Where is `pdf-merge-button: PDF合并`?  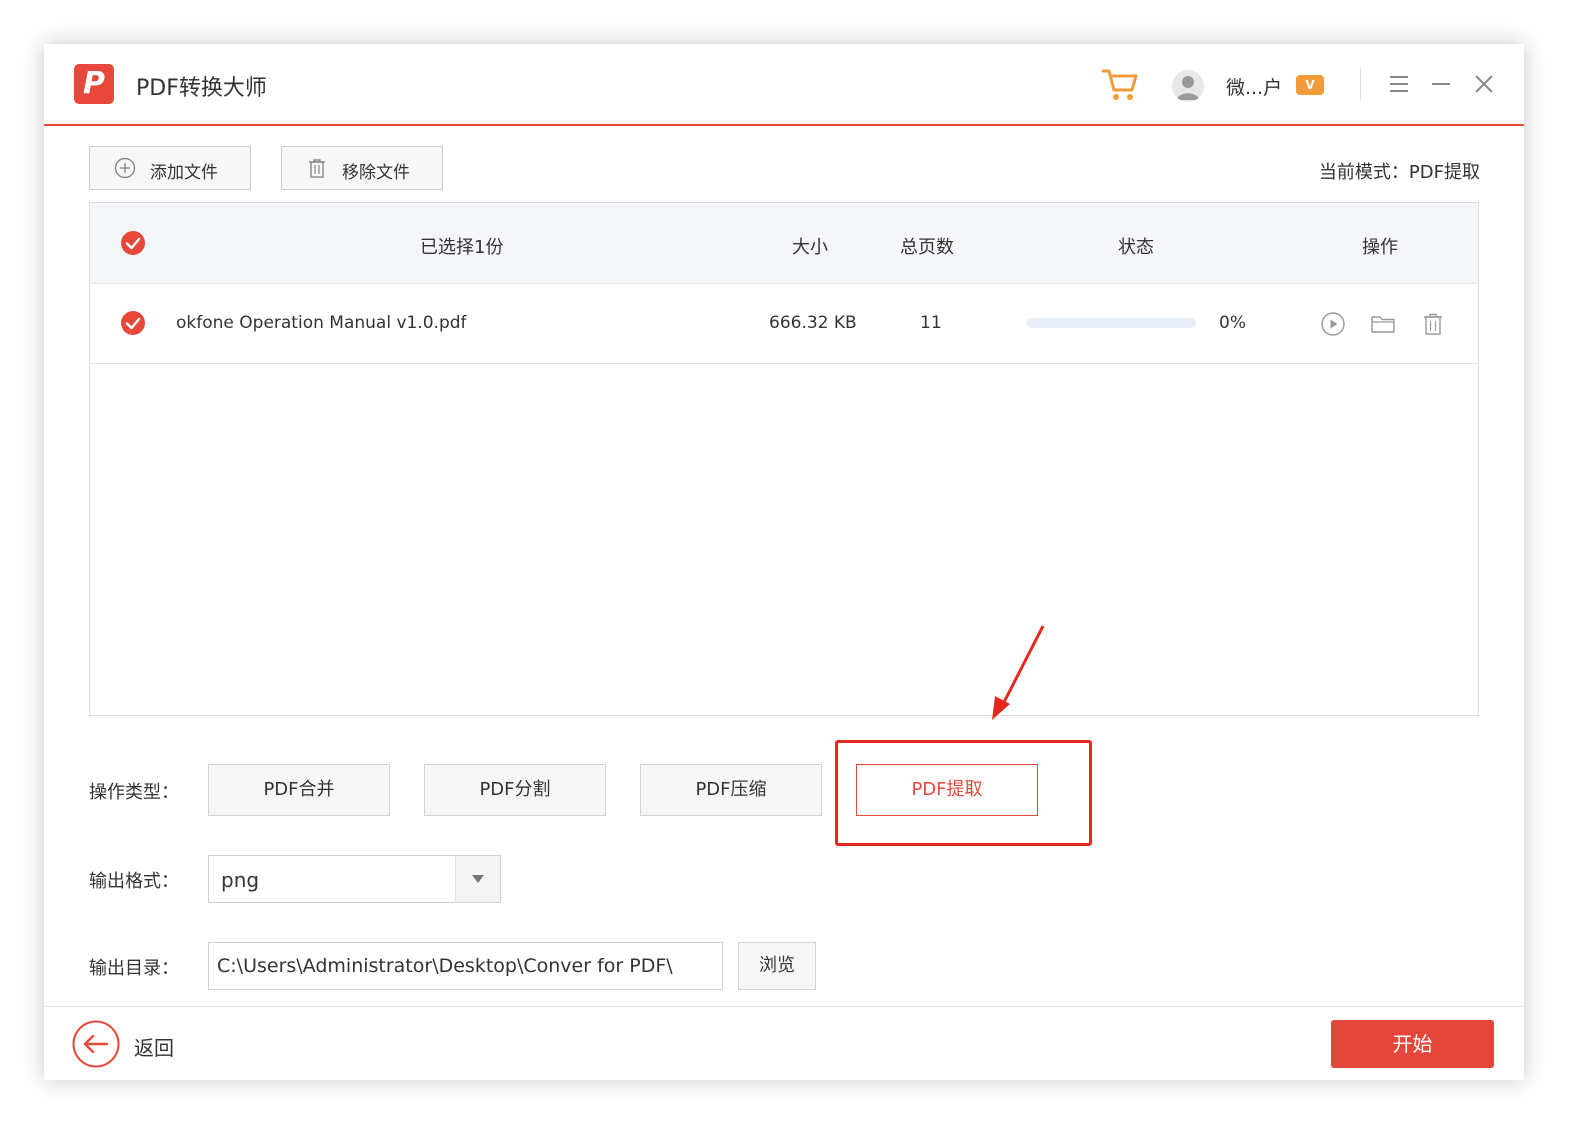 pdf-merge-button: PDF合并 is located at coordinates (299, 790).